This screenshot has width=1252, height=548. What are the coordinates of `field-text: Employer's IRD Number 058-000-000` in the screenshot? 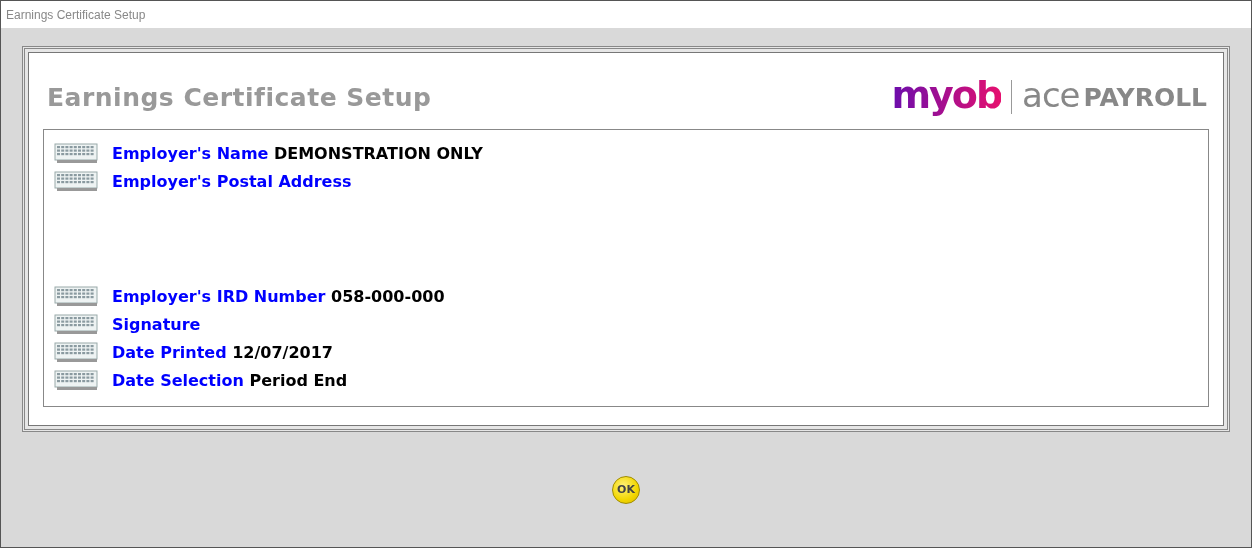 It's located at (278, 296).